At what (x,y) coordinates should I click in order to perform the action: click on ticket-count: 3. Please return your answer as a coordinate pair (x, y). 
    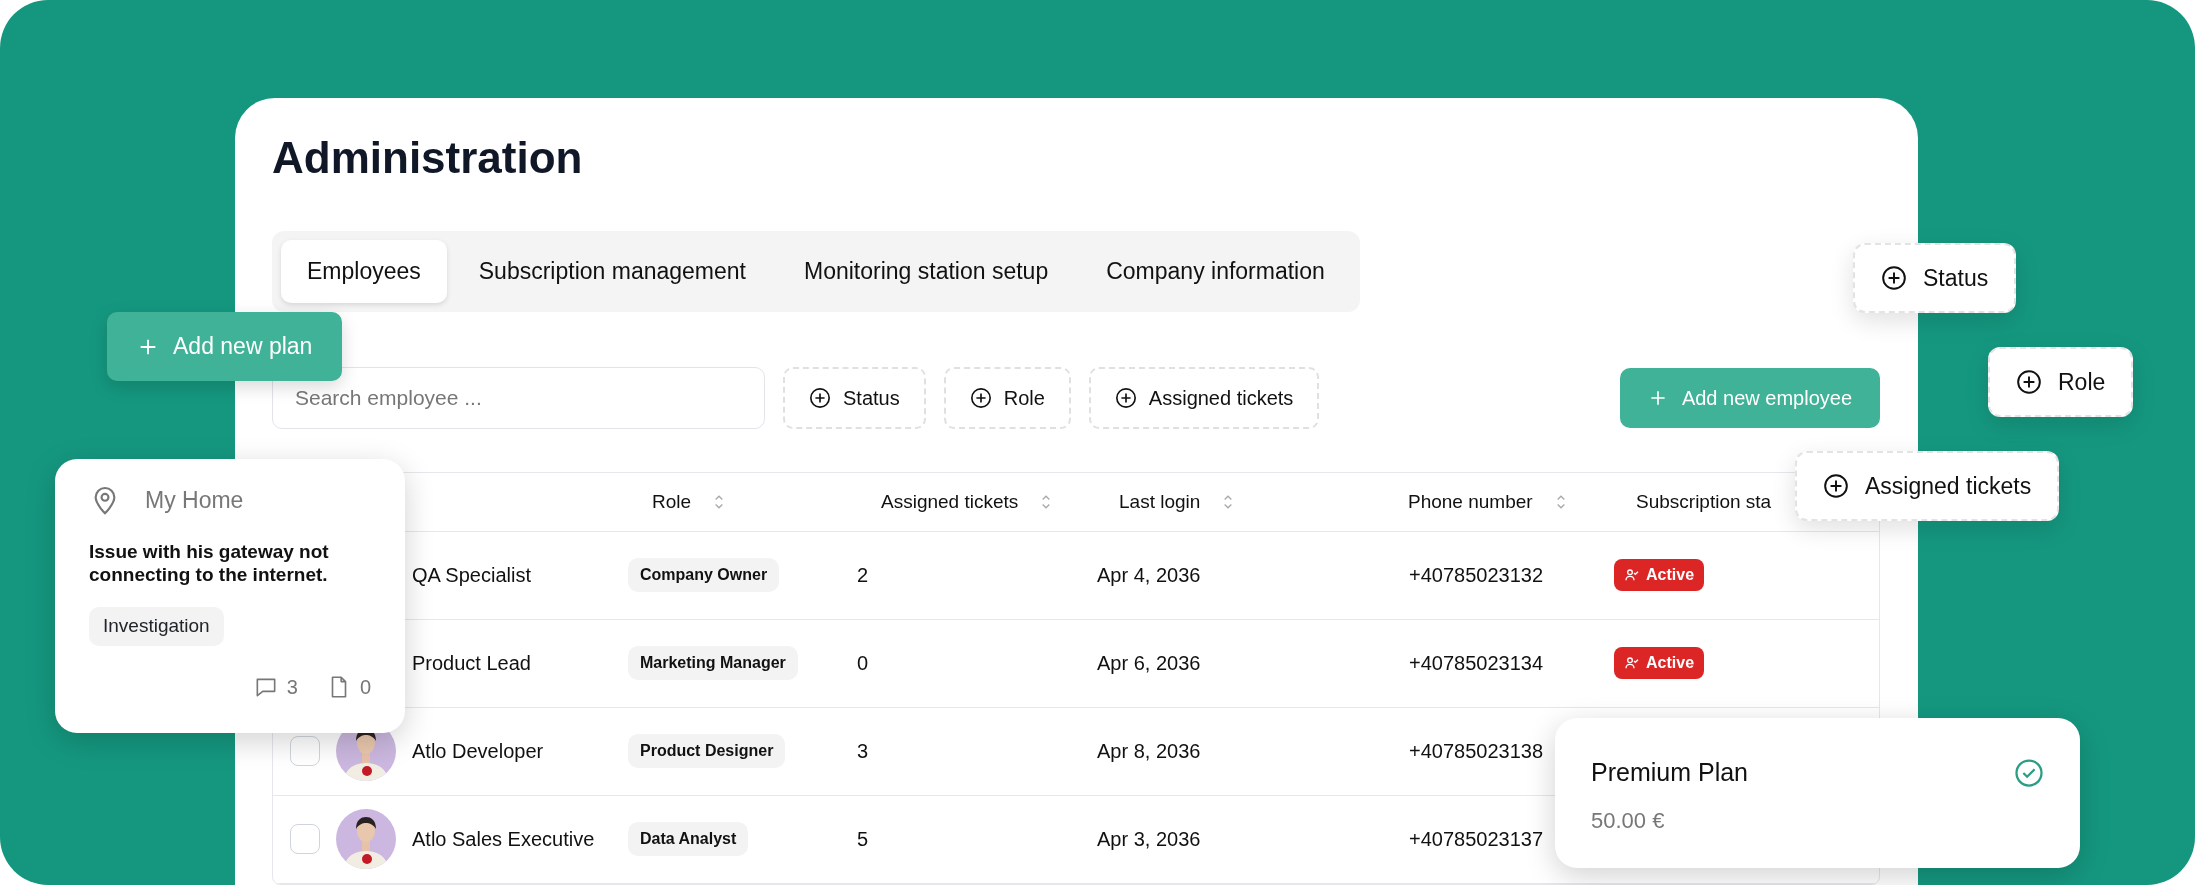
    Looking at the image, I should click on (863, 751).